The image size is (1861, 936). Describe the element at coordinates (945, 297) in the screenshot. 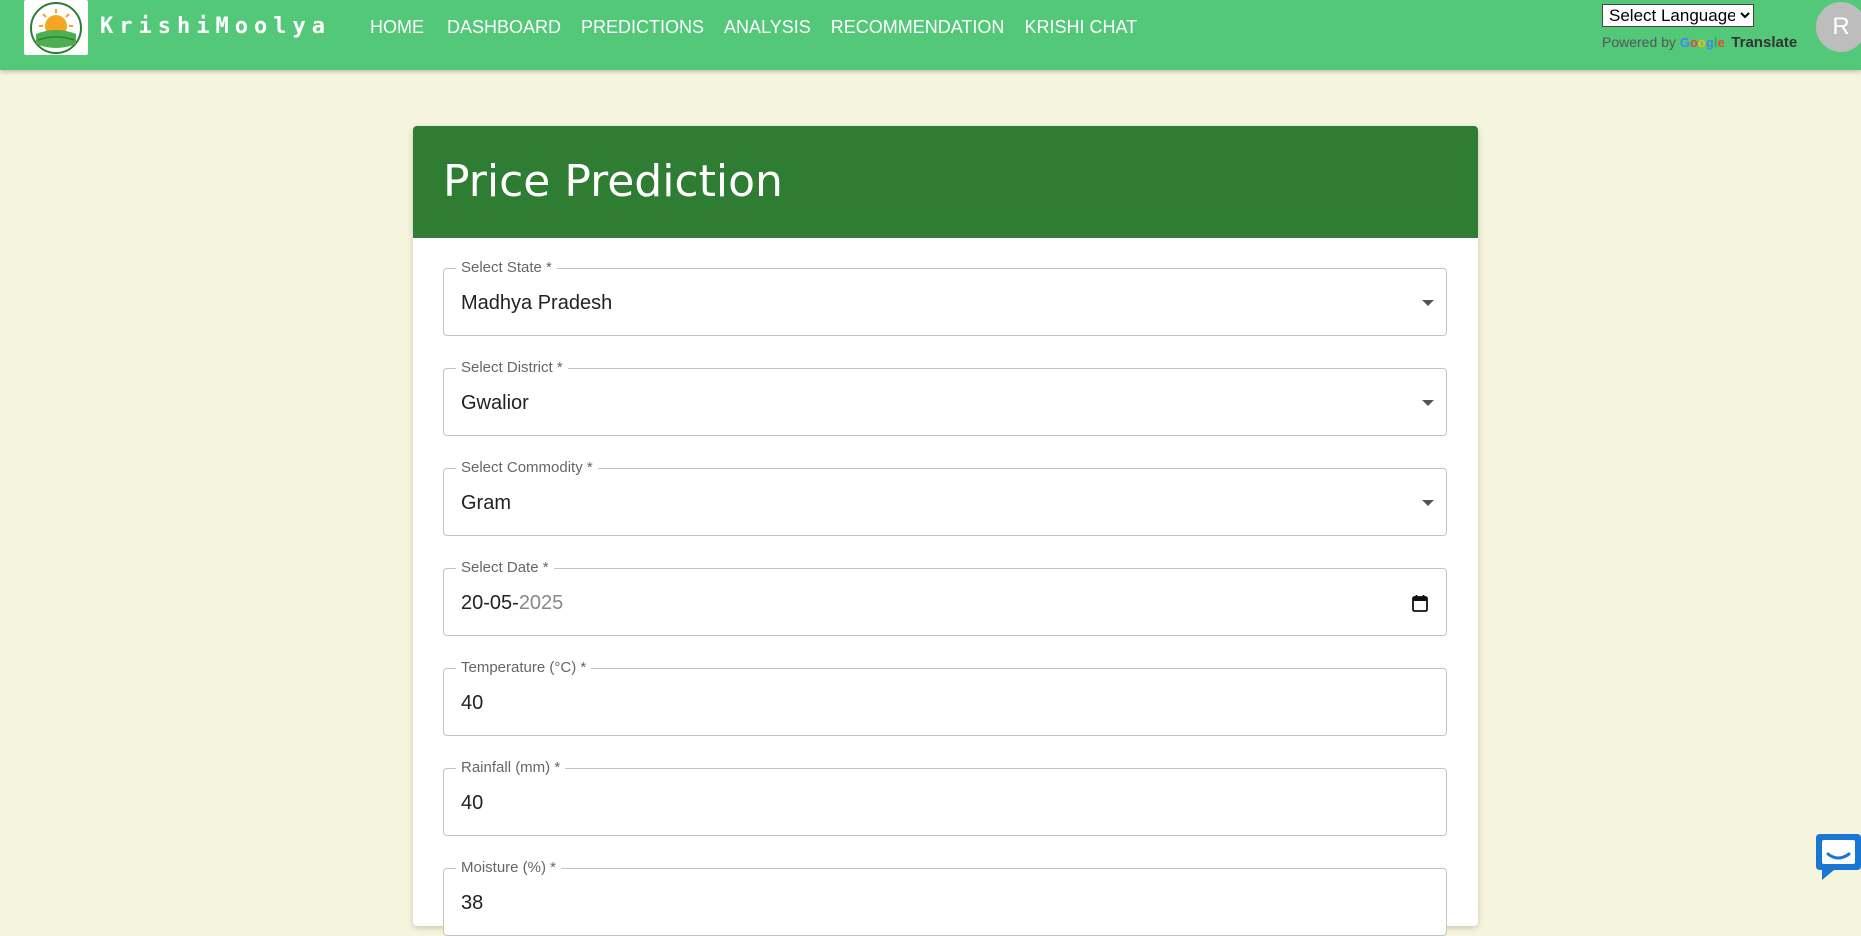

I see `state-select: Select State * Madhya Pradesh` at that location.